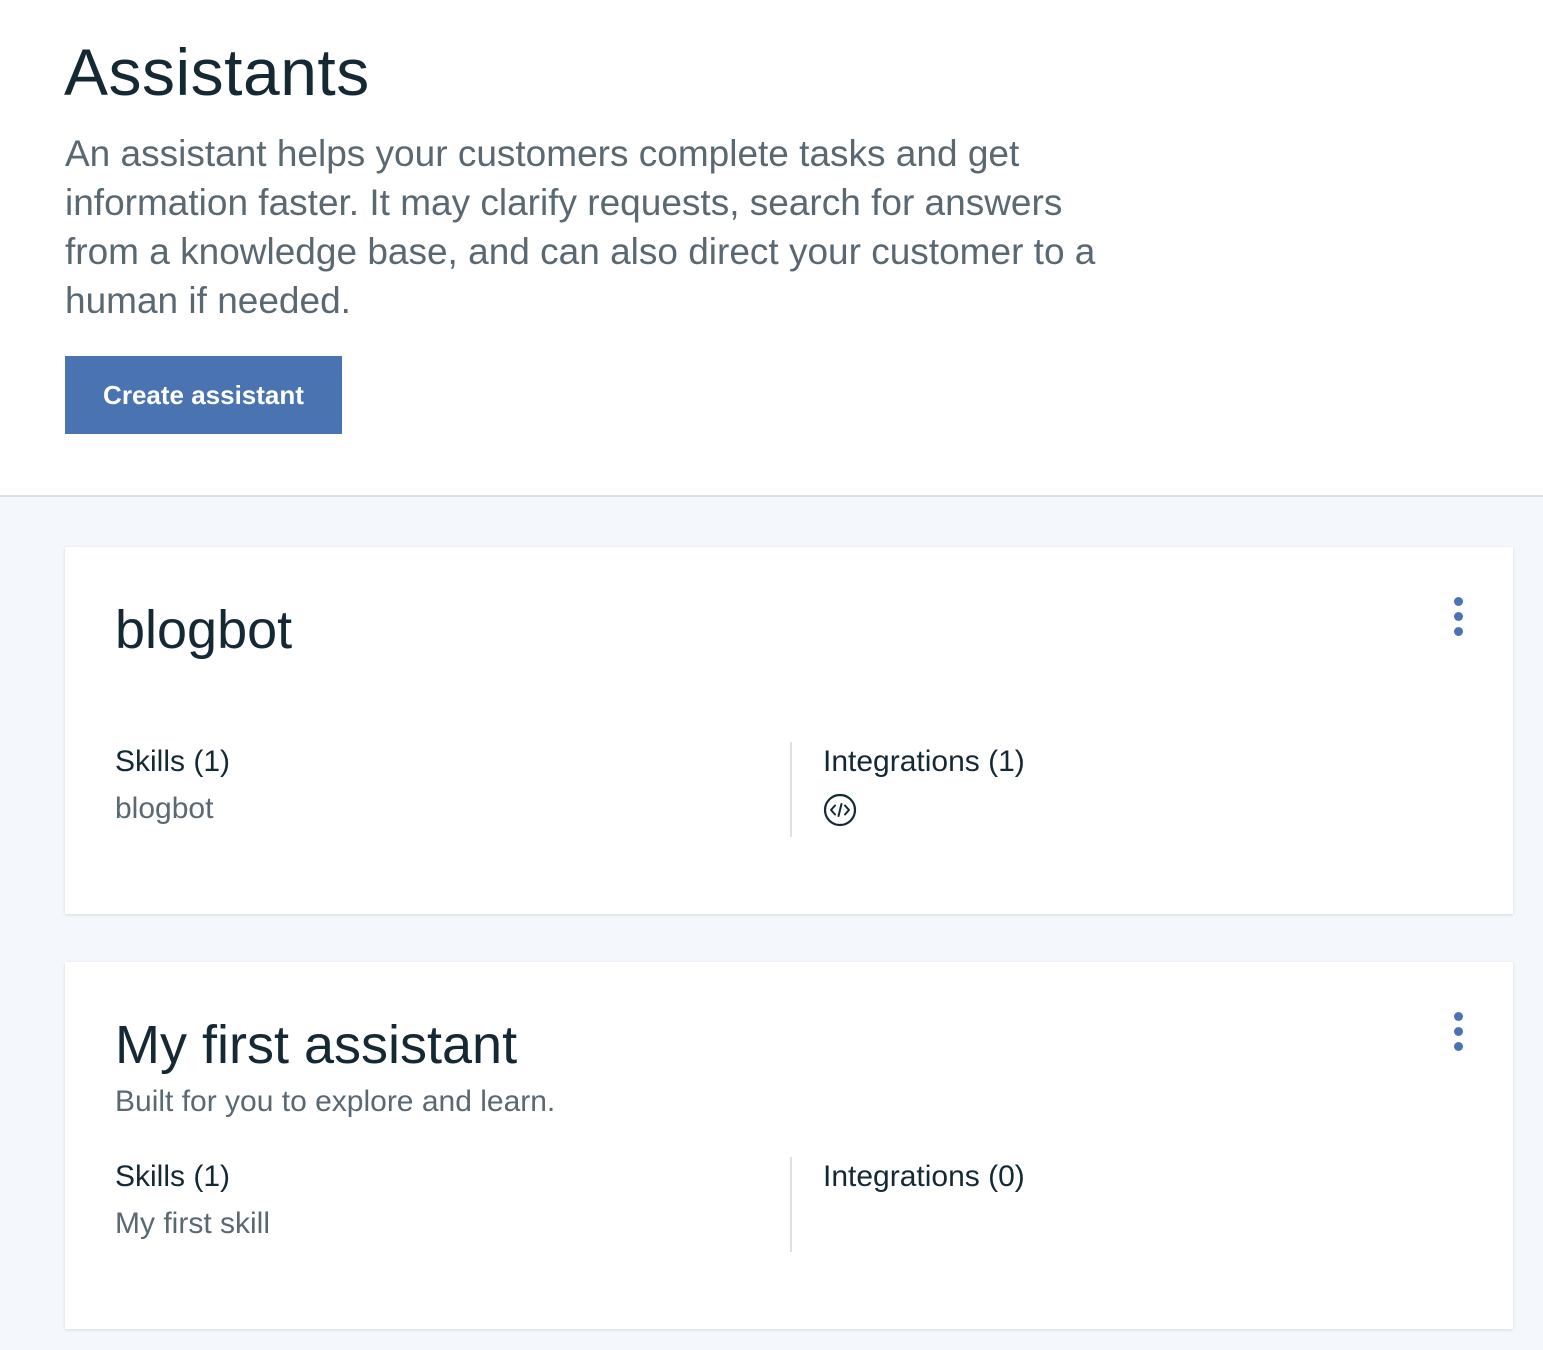  What do you see at coordinates (203, 630) in the screenshot?
I see `assistant-name: blogbot` at bounding box center [203, 630].